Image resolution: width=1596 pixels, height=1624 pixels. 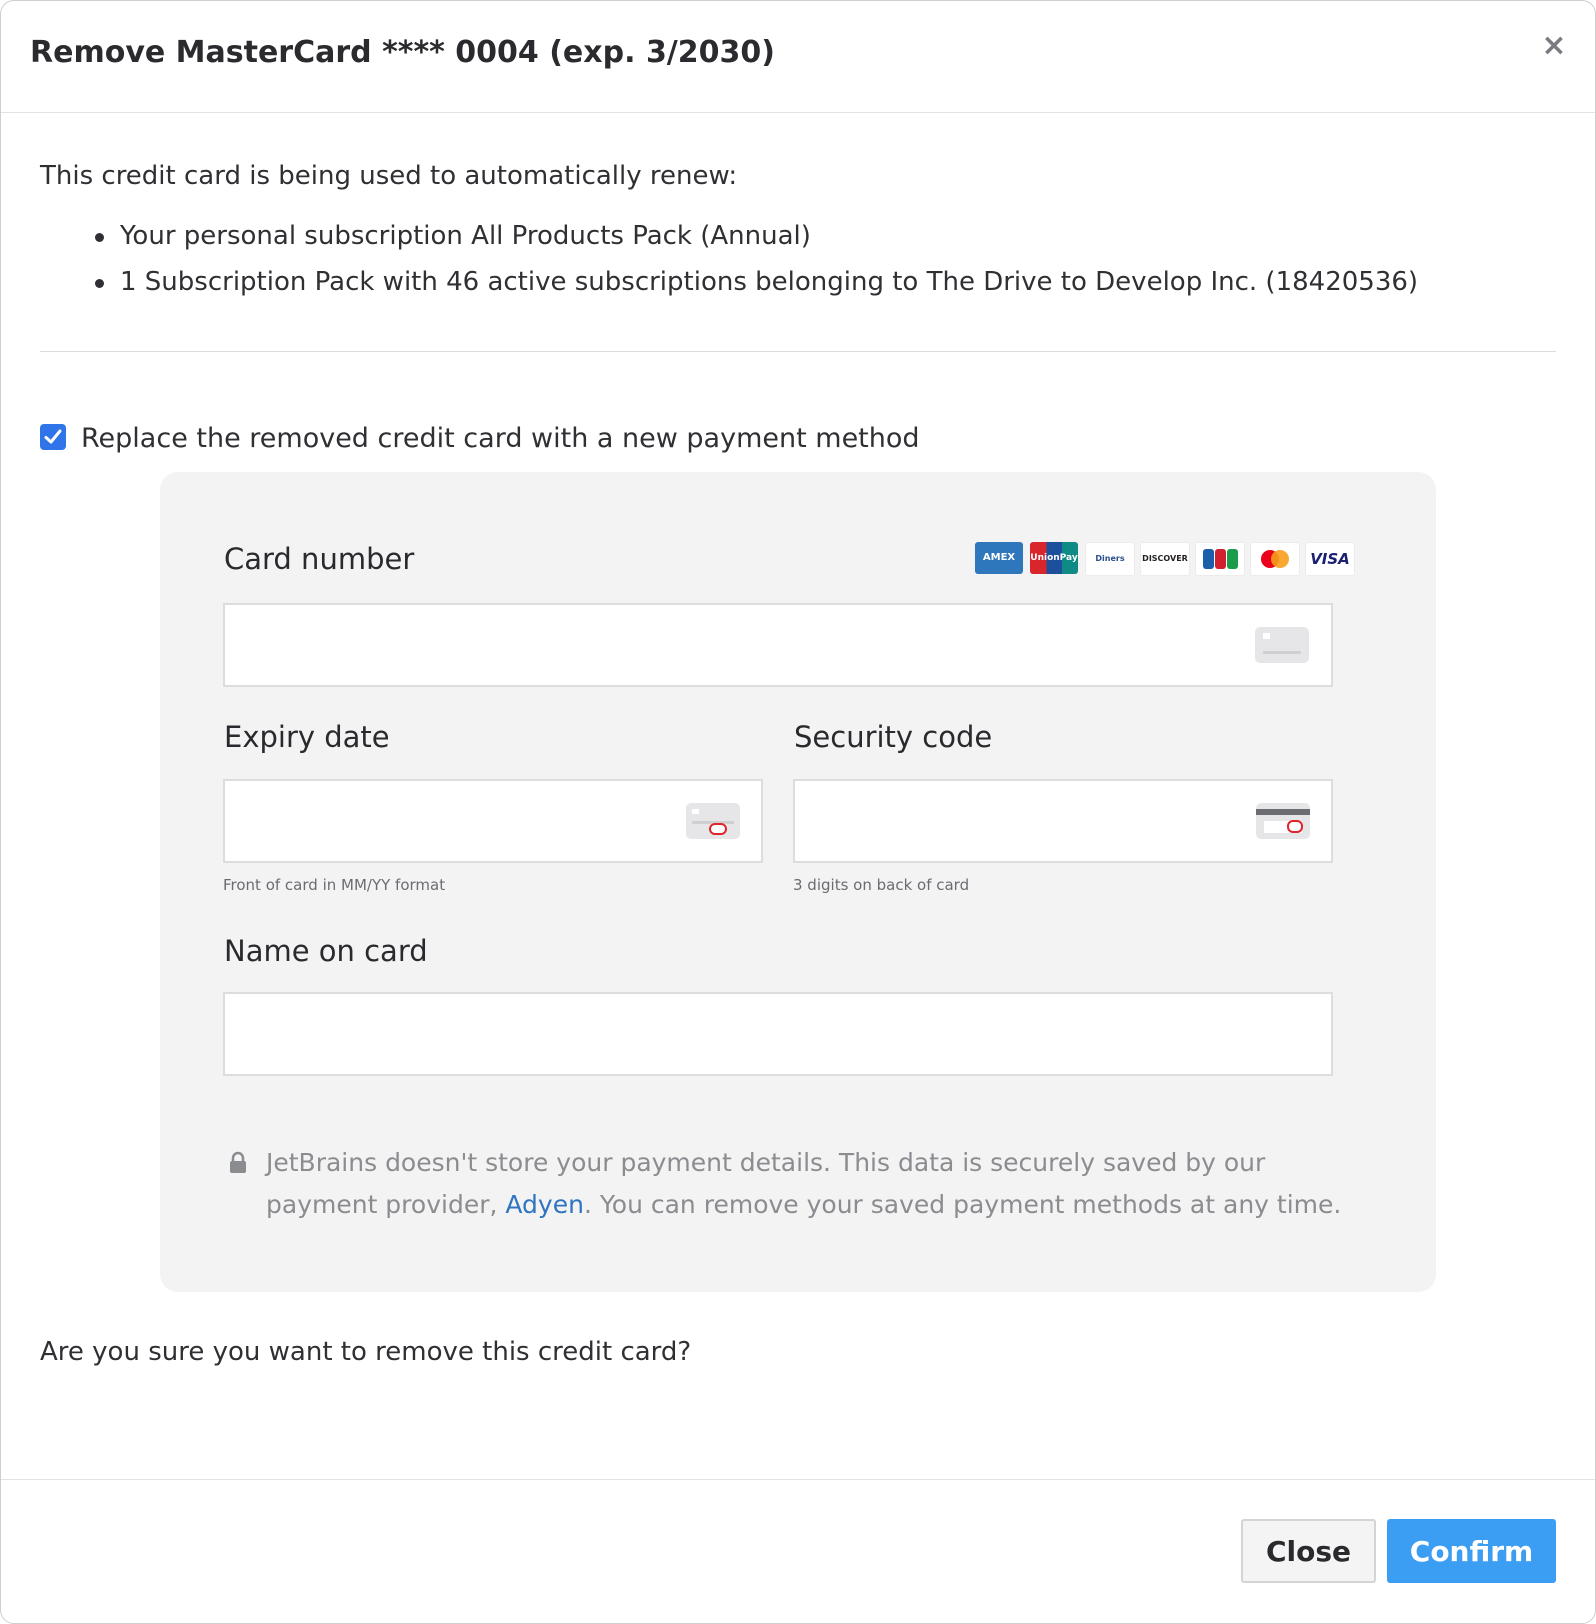 I want to click on amex-icon: AMEX, so click(x=999, y=558).